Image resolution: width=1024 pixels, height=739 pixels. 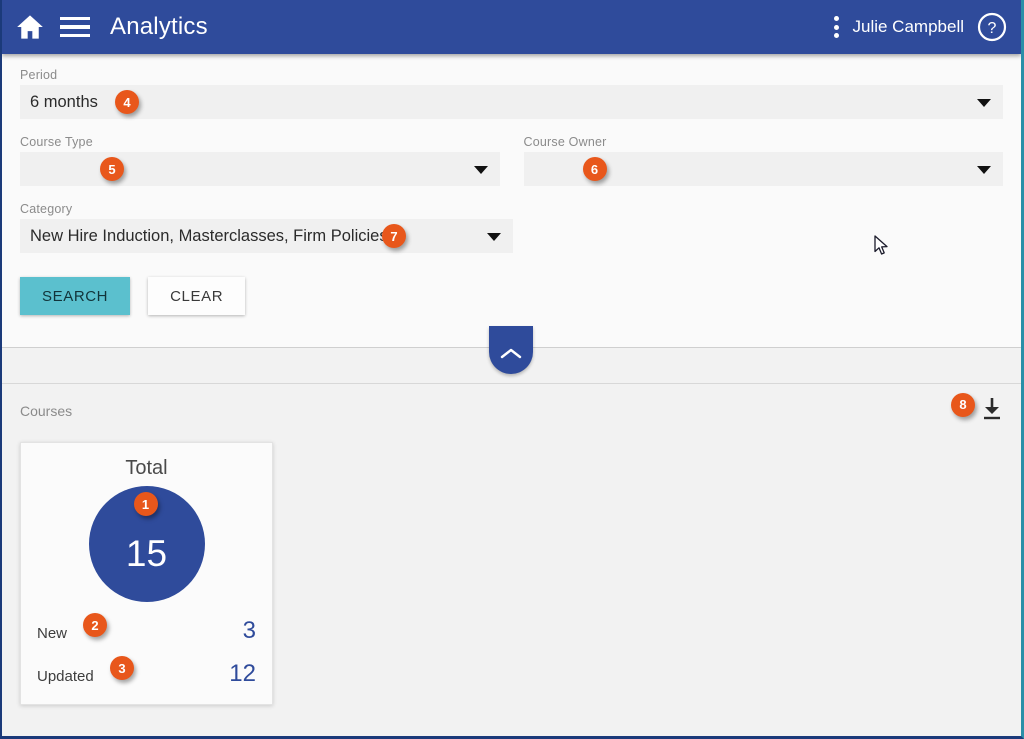 What do you see at coordinates (112, 169) in the screenshot?
I see `annotation-badge-5: 5` at bounding box center [112, 169].